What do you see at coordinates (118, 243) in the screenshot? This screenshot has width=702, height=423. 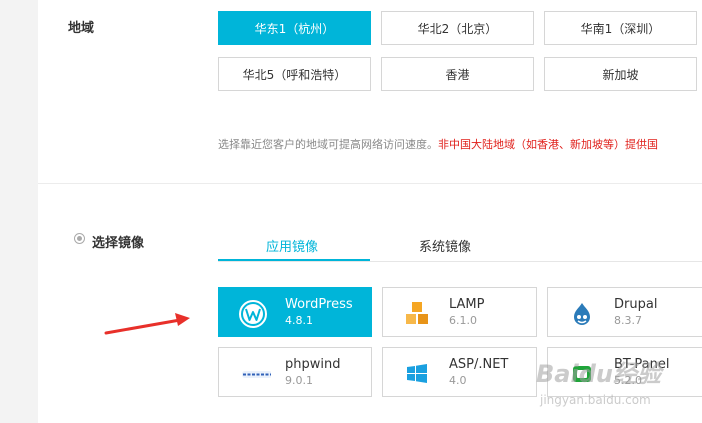 I see `image-label: 选择镜像` at bounding box center [118, 243].